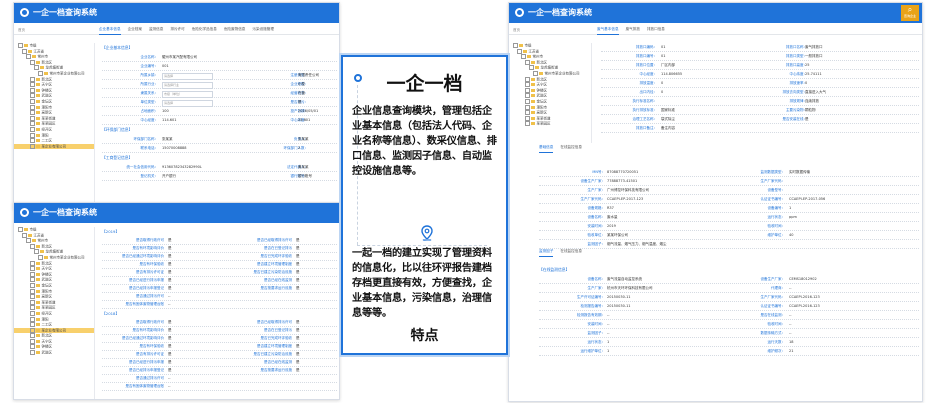  I want to click on field-value: 21, so click(791, 351).